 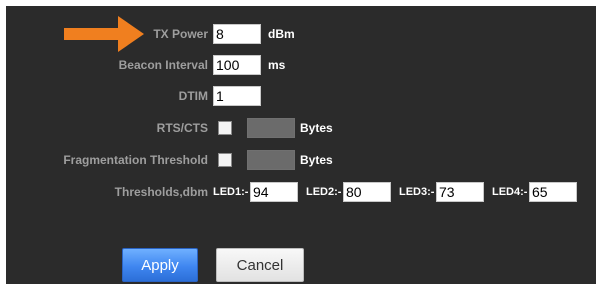 What do you see at coordinates (324, 192) in the screenshot?
I see `led2-label: LED2:-` at bounding box center [324, 192].